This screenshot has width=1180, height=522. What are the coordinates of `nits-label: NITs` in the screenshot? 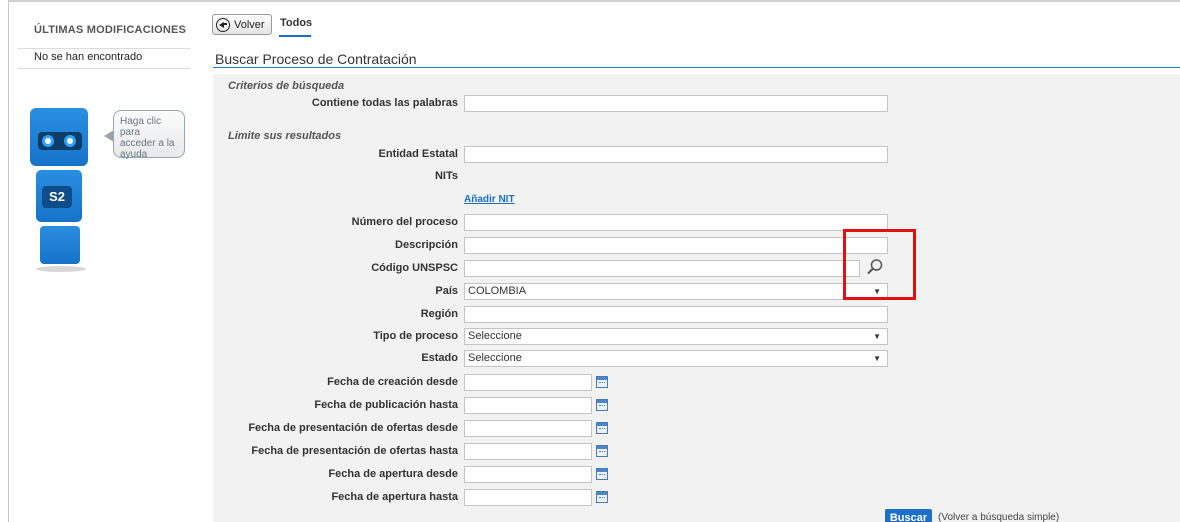 It's located at (446, 176).